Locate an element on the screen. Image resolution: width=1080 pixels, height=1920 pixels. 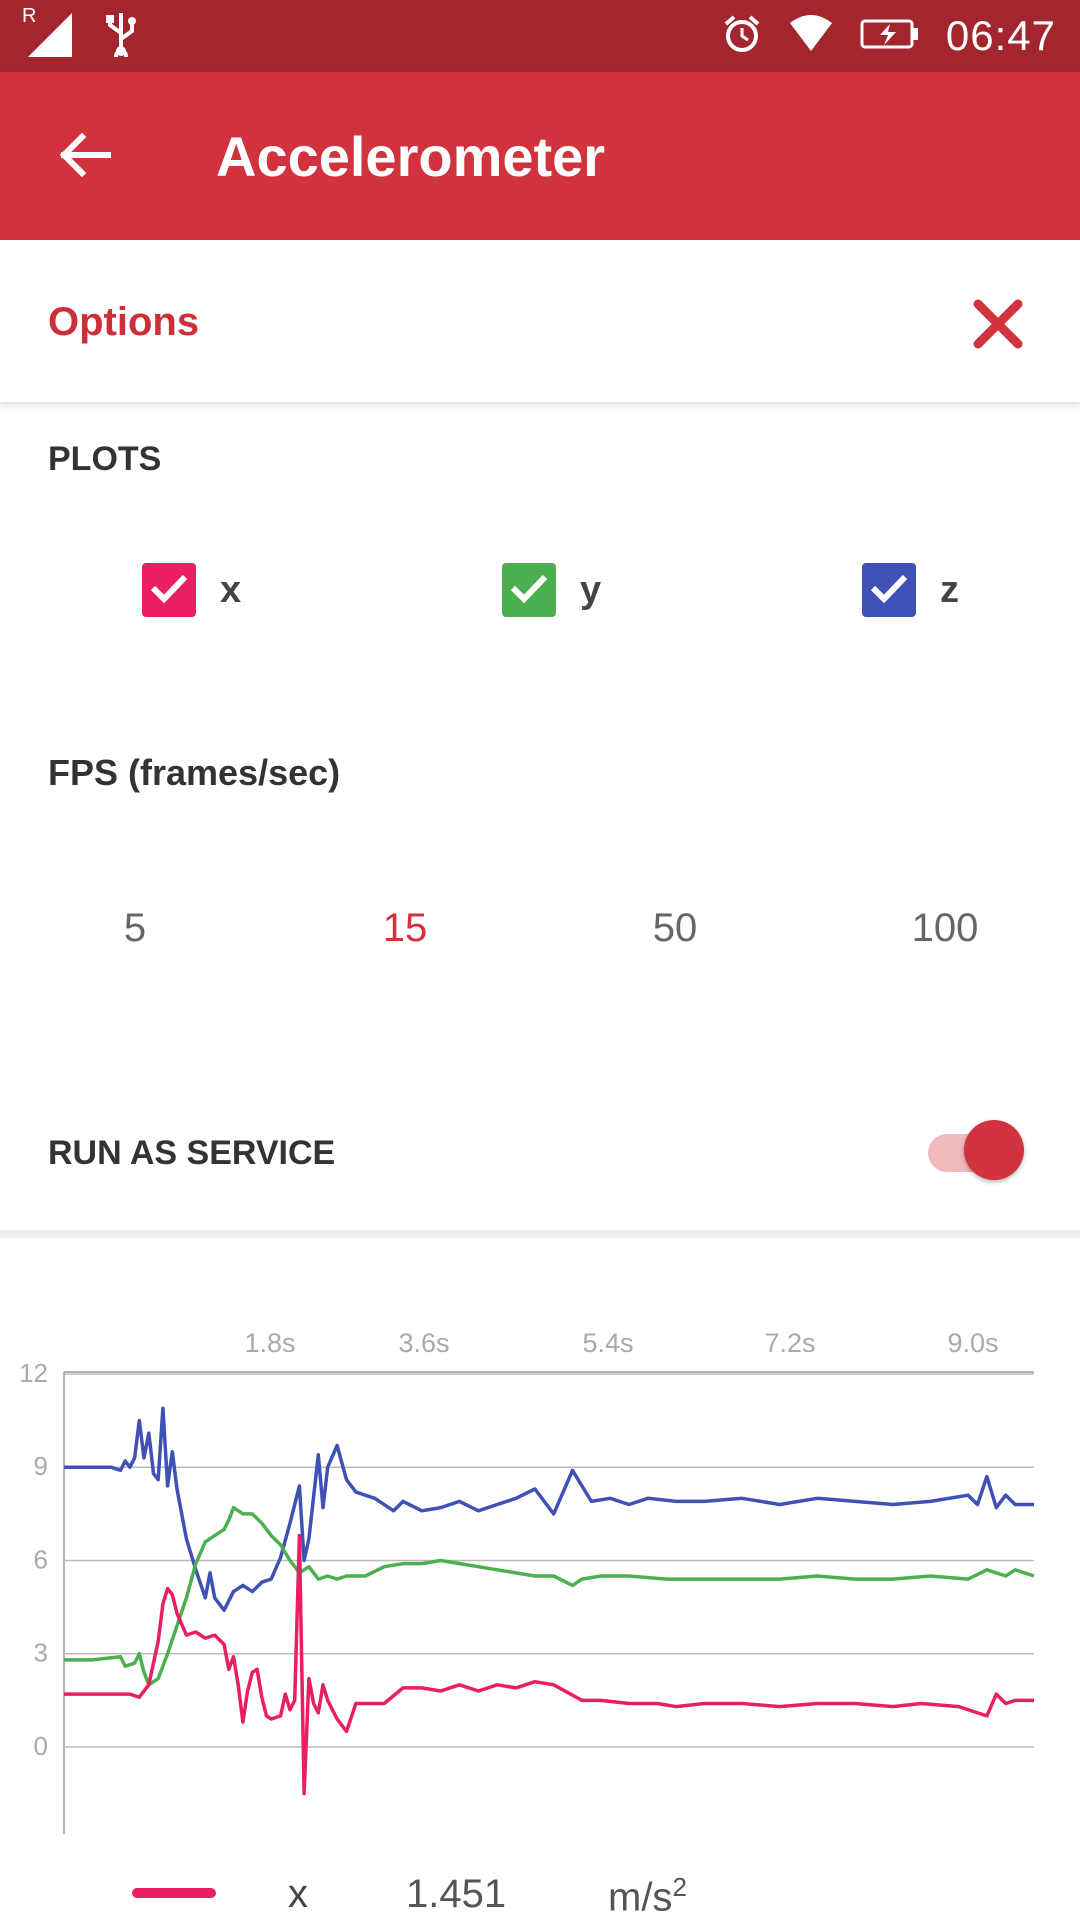
y-tick-label: 12 is located at coordinates (33, 1373).